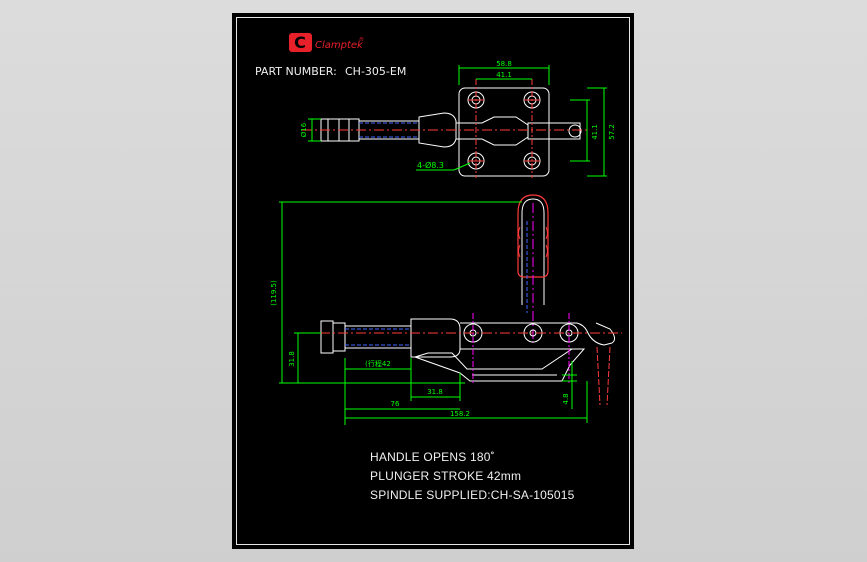  Describe the element at coordinates (499, 365) in the screenshot. I see `side-base` at that location.